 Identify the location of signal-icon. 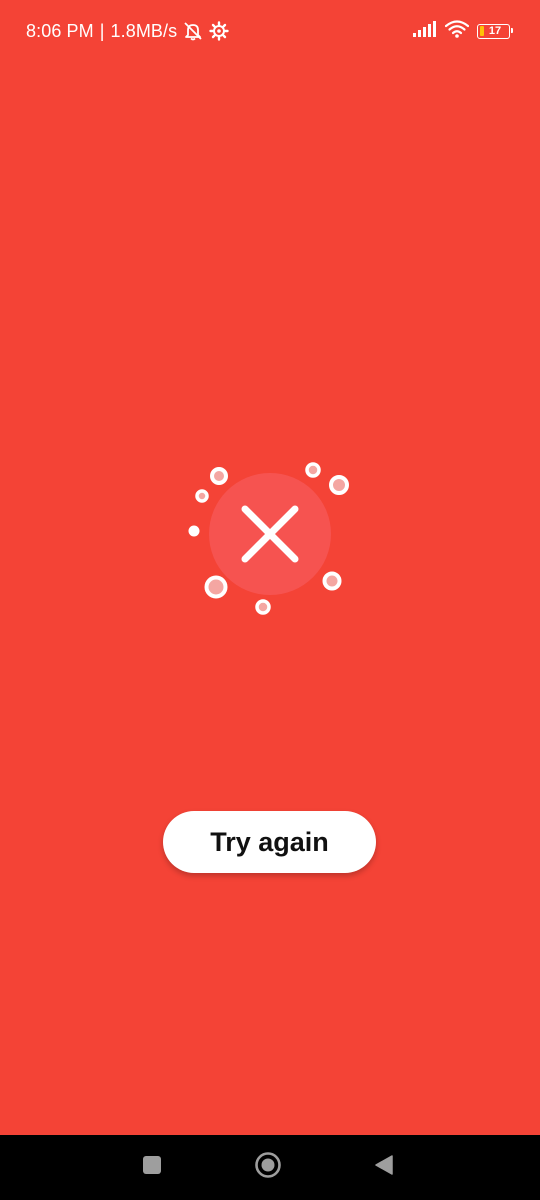
(425, 31).